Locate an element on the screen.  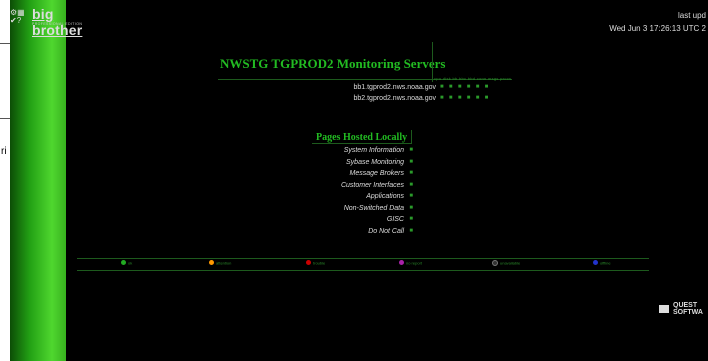
legend-label: ok is located at coordinates (130, 263).